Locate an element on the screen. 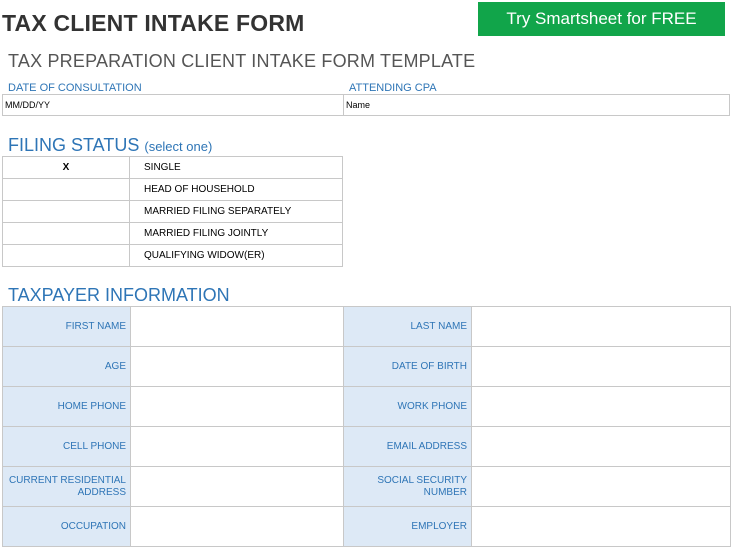 Image resolution: width=732 pixels, height=547 pixels. work-phone-label: WORK PHONE is located at coordinates (407, 406).